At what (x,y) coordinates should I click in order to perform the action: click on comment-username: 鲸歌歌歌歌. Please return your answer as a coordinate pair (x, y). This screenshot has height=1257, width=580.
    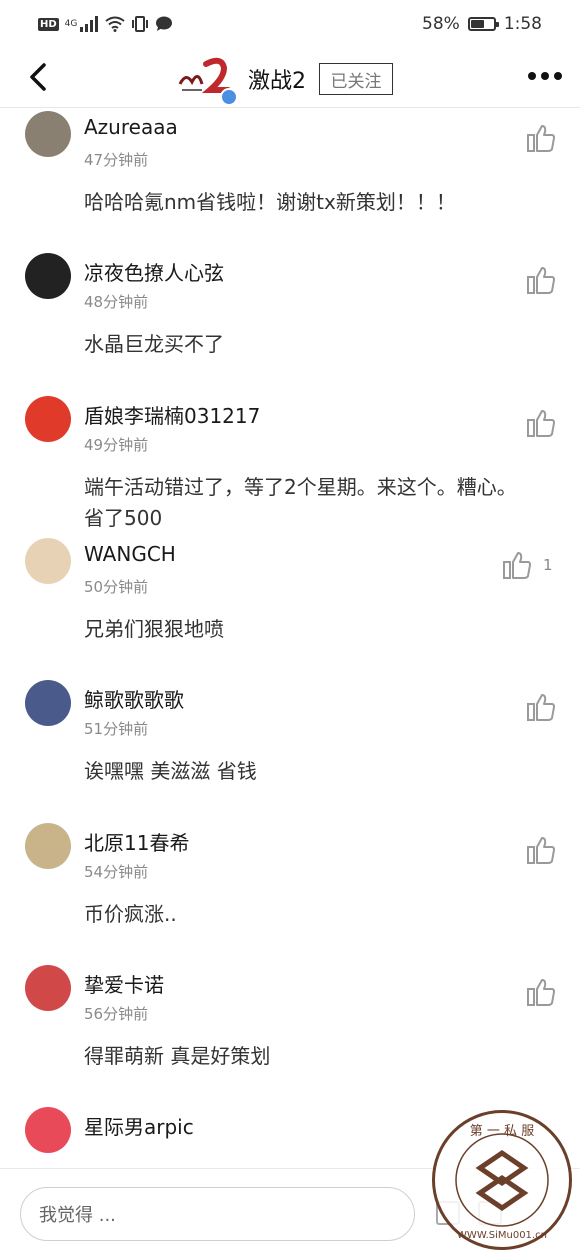
    Looking at the image, I should click on (134, 698).